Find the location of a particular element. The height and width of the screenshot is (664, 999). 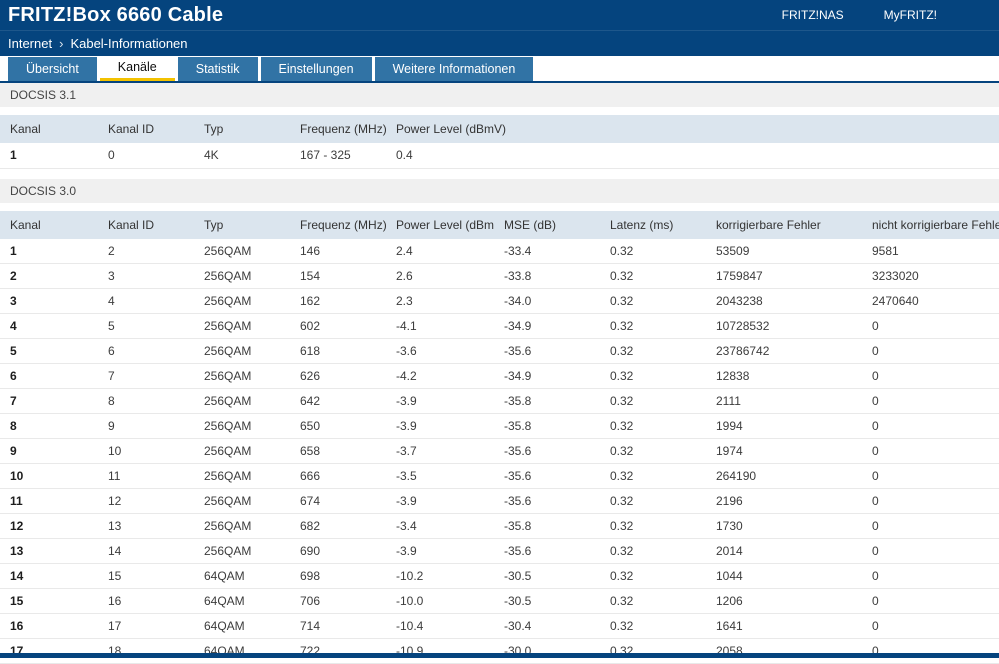

table-cell: 162 is located at coordinates (338, 301).